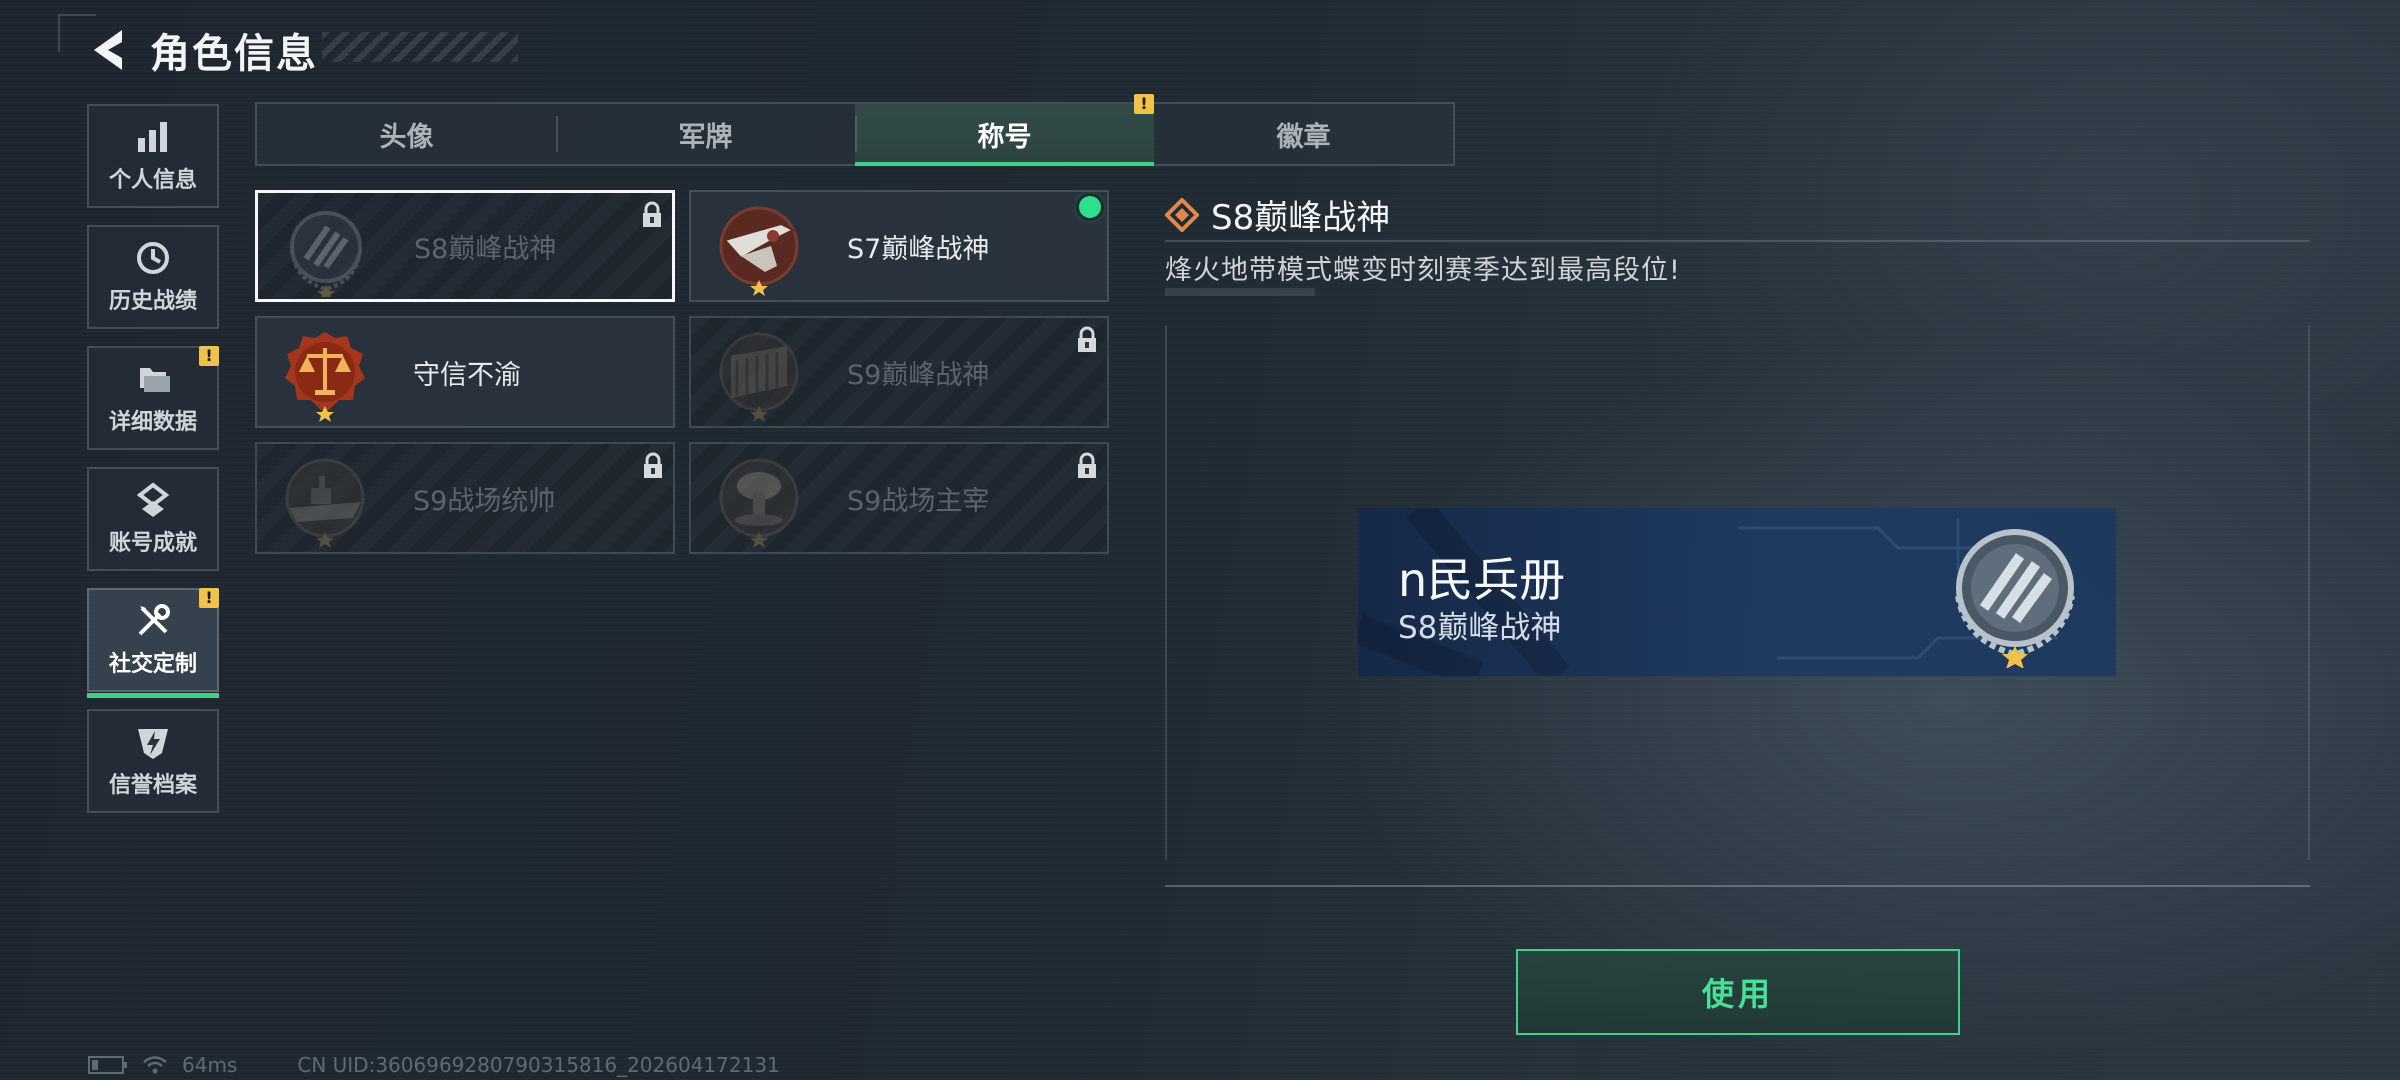 This screenshot has height=1080, width=2400. What do you see at coordinates (153, 761) in the screenshot?
I see `sidebar-item-reputation: 信誉档案` at bounding box center [153, 761].